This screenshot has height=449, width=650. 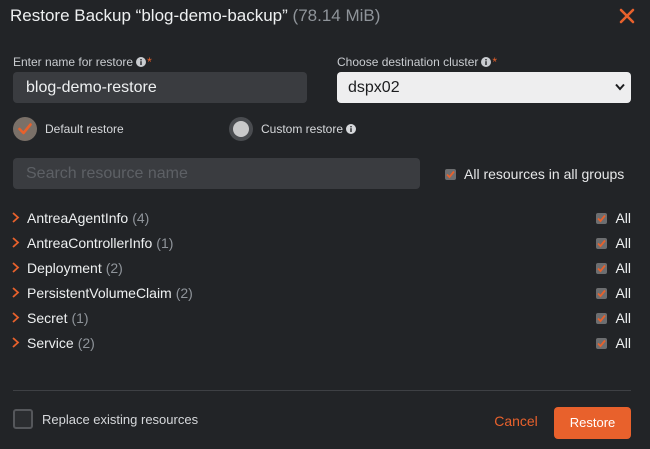 I want to click on restore-name-label: Enter name for restore *, so click(x=82, y=62).